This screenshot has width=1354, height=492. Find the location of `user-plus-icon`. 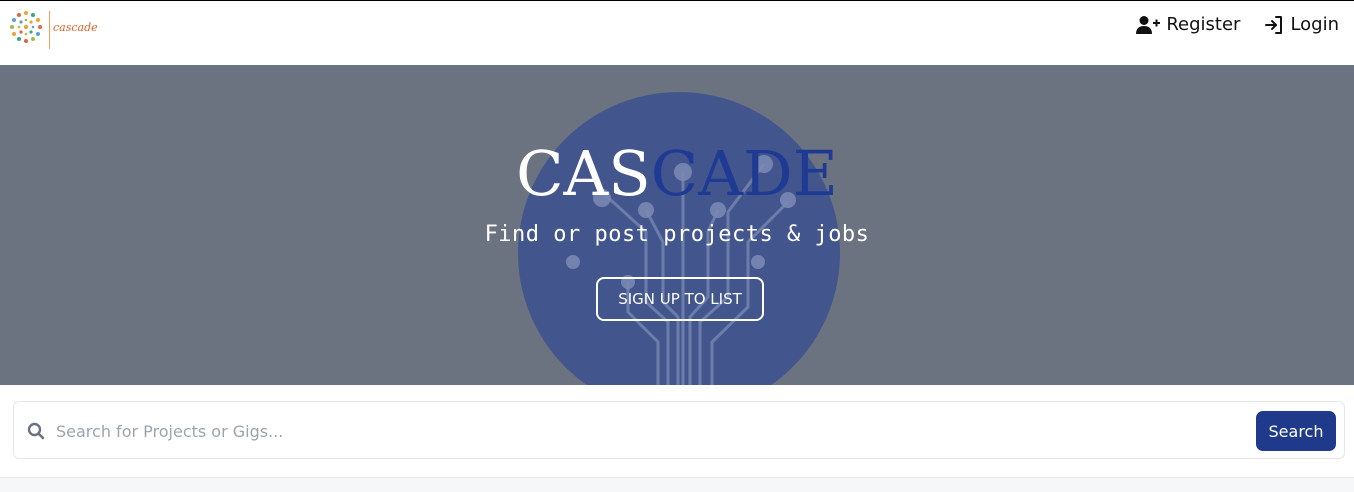

user-plus-icon is located at coordinates (1148, 24).